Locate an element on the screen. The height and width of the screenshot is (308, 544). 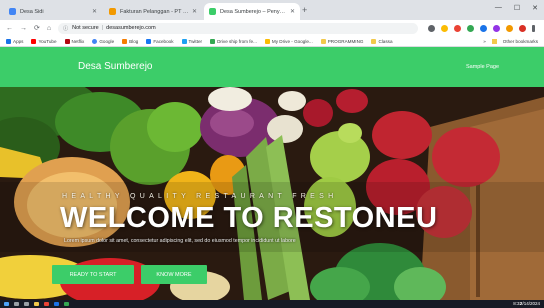
os-taskbar: 8:32 2/14/2024 is located at coordinates (272, 304).